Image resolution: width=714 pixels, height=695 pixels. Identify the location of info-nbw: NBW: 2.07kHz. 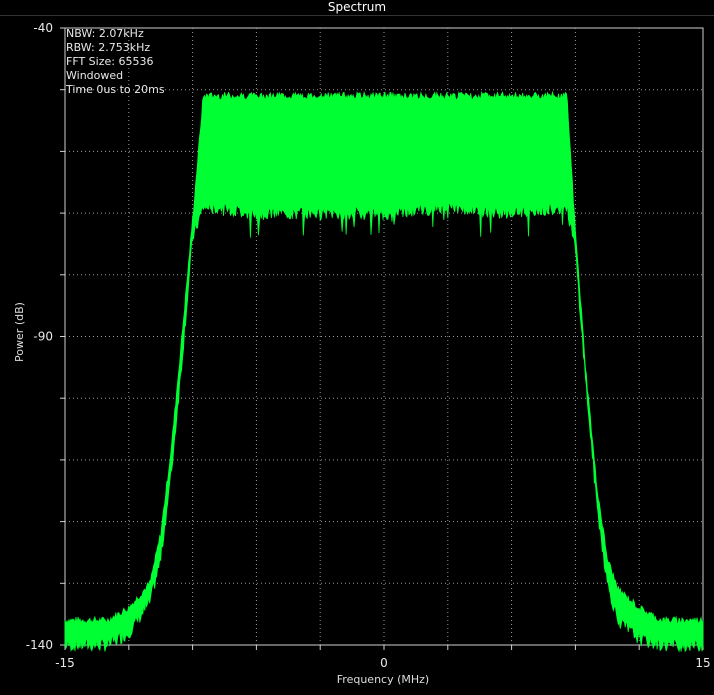
(105, 33).